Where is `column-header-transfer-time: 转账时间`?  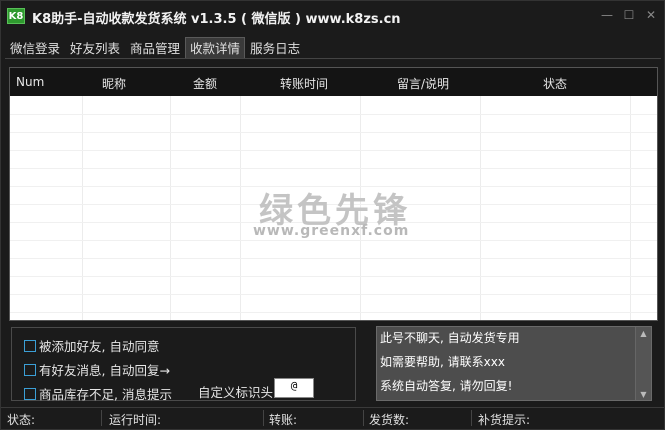 column-header-transfer-time: 转账时间 is located at coordinates (304, 83).